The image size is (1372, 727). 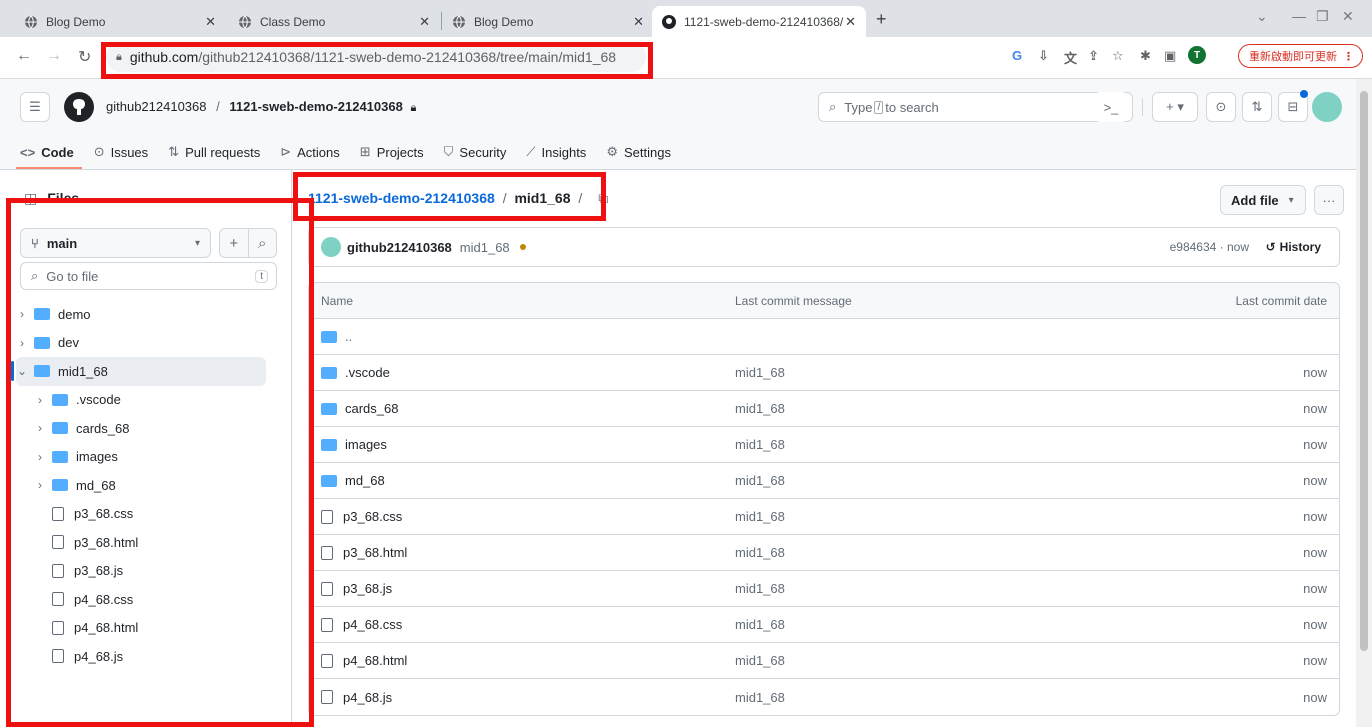 I want to click on chevron-down-icon: ⌄, so click(x=1262, y=16).